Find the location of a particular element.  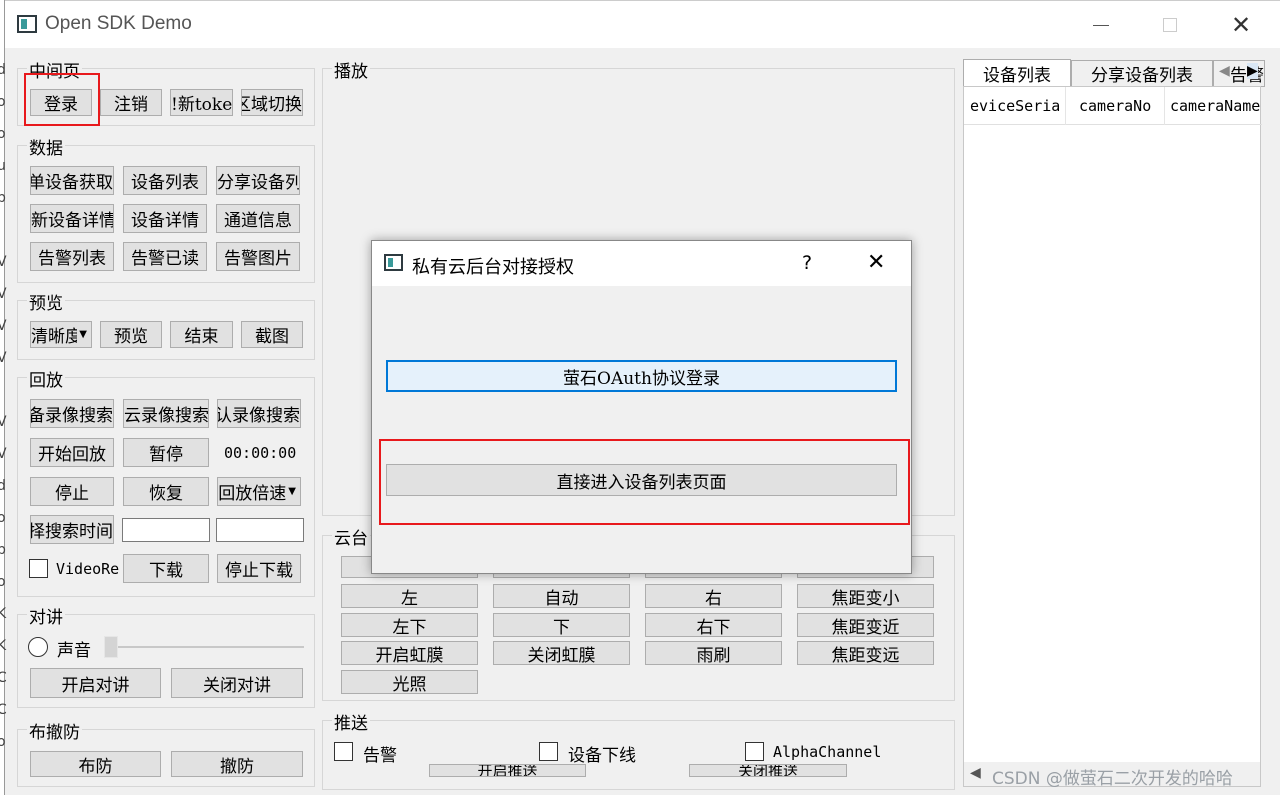

ptz-left-down-button: 左下 is located at coordinates (409, 625).